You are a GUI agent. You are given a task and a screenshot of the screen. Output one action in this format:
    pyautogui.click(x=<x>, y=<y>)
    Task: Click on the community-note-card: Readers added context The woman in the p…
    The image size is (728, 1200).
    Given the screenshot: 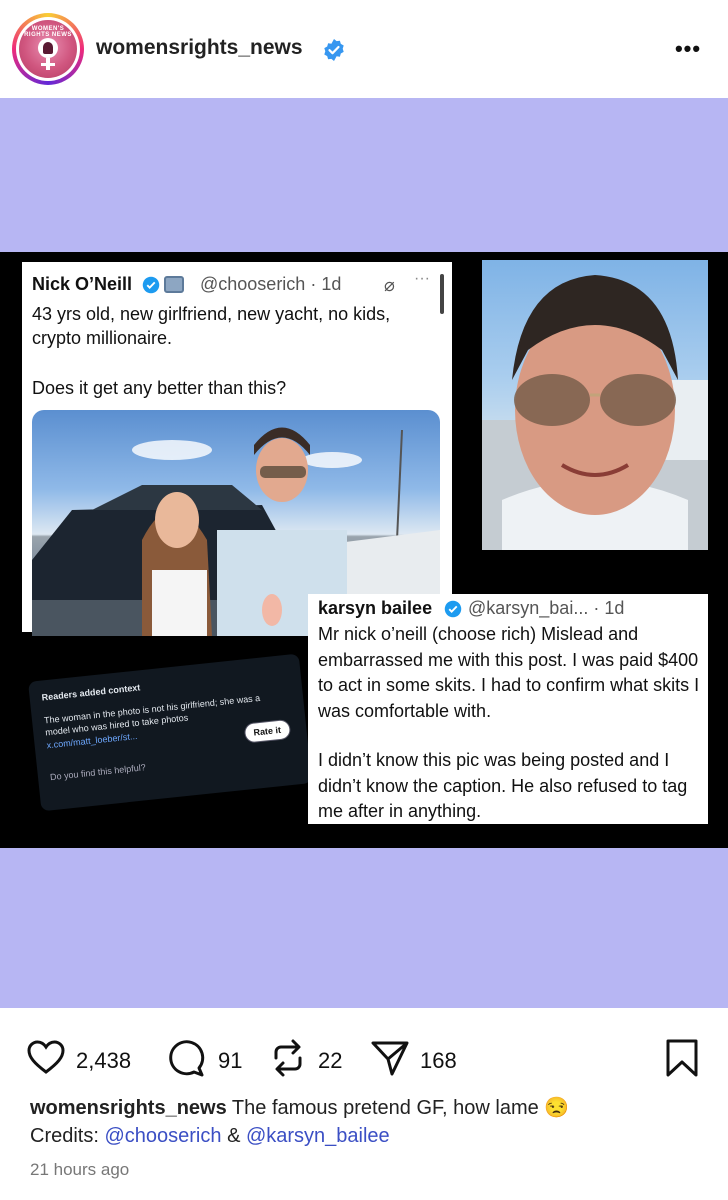 What is the action you would take?
    pyautogui.click(x=170, y=732)
    